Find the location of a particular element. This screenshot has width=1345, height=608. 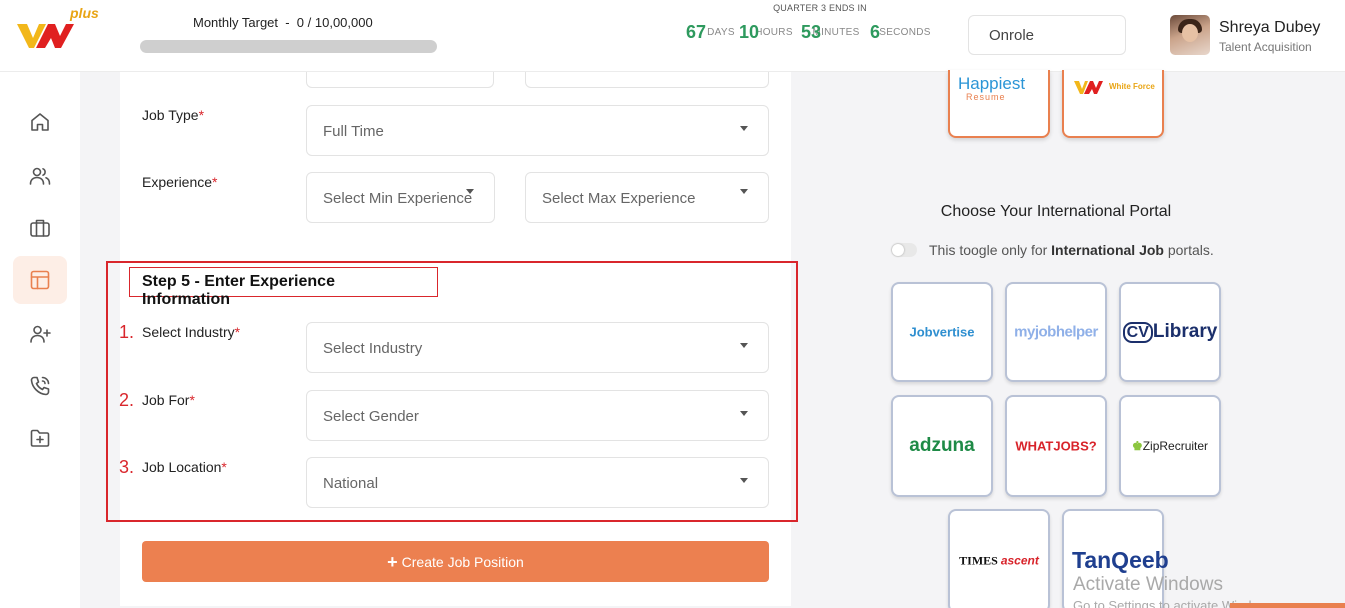

countdown-hours-value: 10 is located at coordinates (749, 32).